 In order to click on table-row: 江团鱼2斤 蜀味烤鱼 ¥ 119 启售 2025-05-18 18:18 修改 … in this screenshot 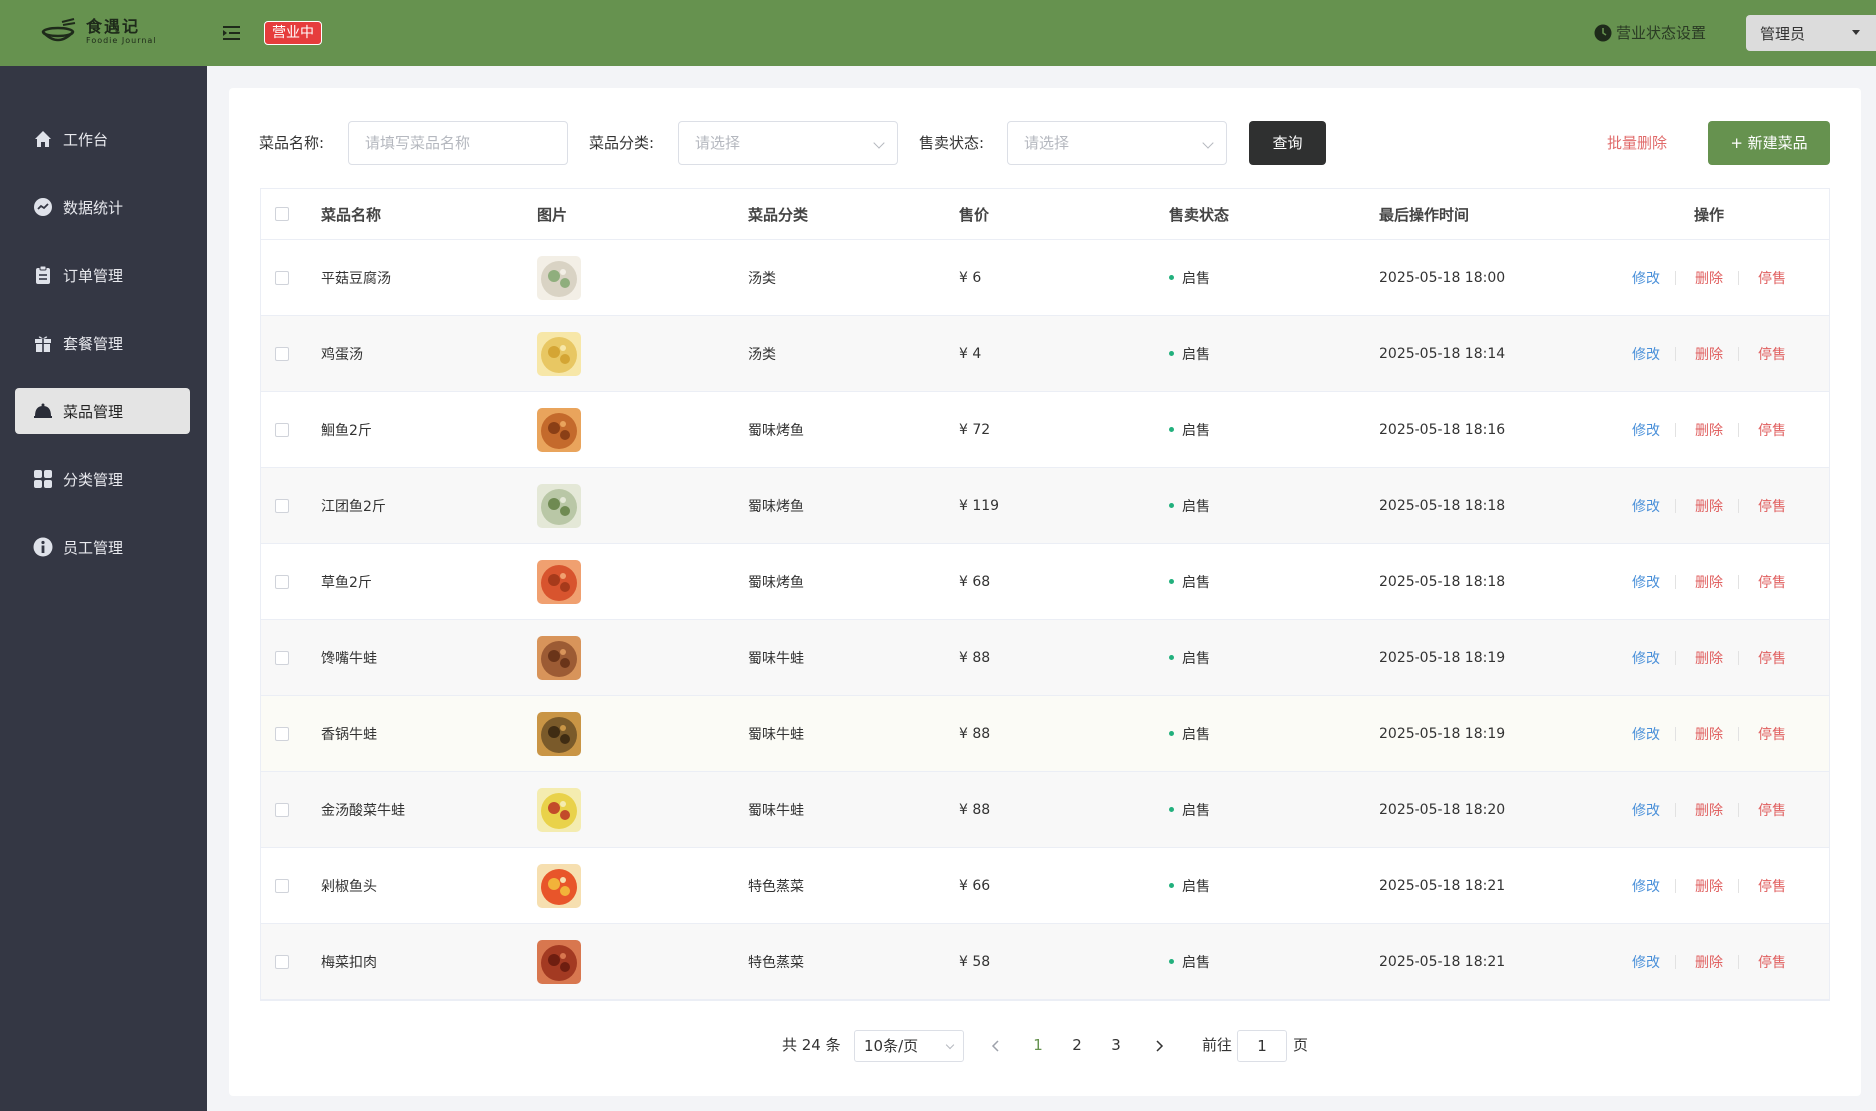, I will do `click(1045, 506)`.